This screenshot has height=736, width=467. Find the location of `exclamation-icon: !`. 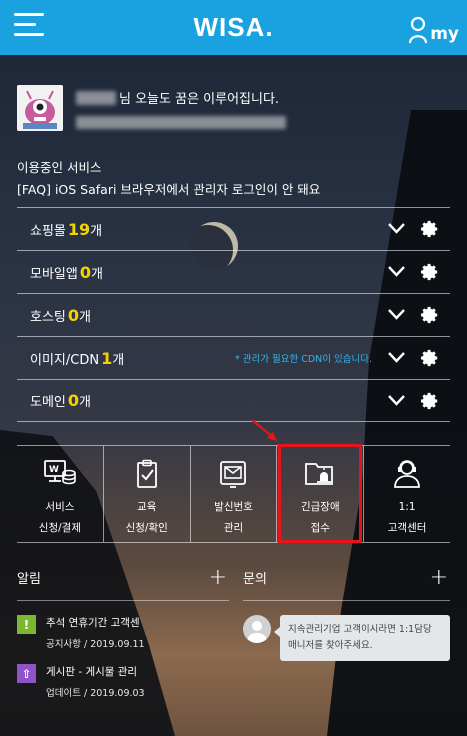

exclamation-icon: ! is located at coordinates (26, 624).